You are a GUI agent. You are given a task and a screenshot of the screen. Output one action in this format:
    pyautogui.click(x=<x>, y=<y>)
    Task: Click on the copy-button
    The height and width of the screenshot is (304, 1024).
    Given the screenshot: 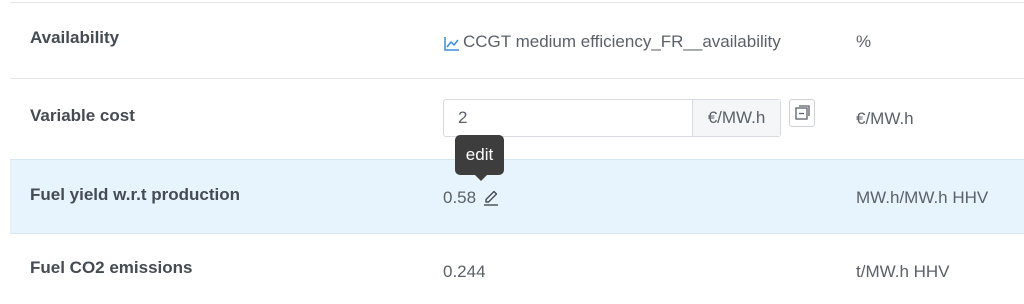 What is the action you would take?
    pyautogui.click(x=802, y=113)
    